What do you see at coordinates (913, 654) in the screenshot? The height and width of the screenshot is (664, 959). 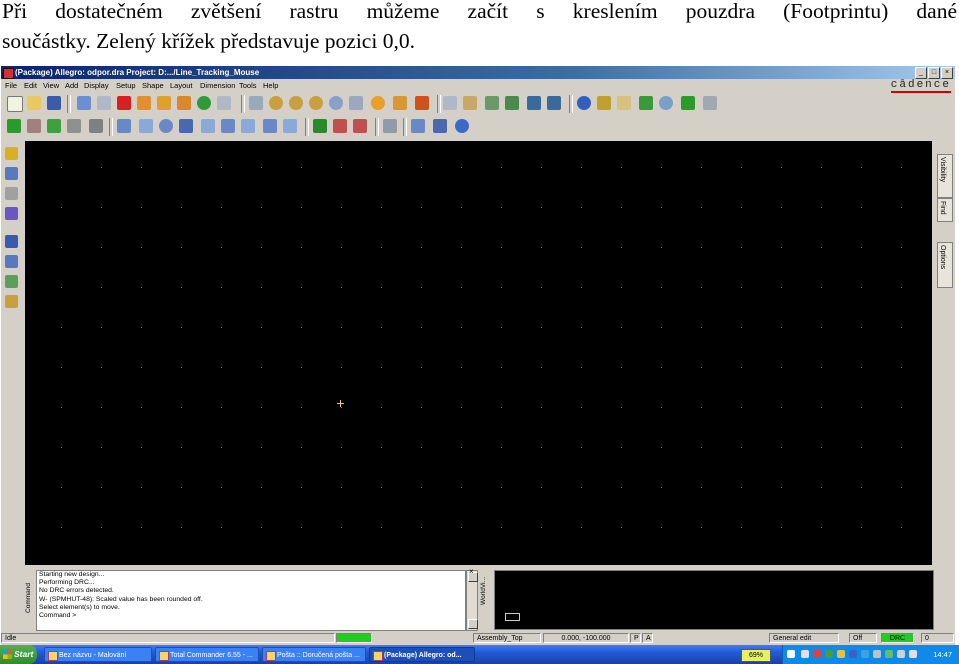 I see `clipboard-icon` at bounding box center [913, 654].